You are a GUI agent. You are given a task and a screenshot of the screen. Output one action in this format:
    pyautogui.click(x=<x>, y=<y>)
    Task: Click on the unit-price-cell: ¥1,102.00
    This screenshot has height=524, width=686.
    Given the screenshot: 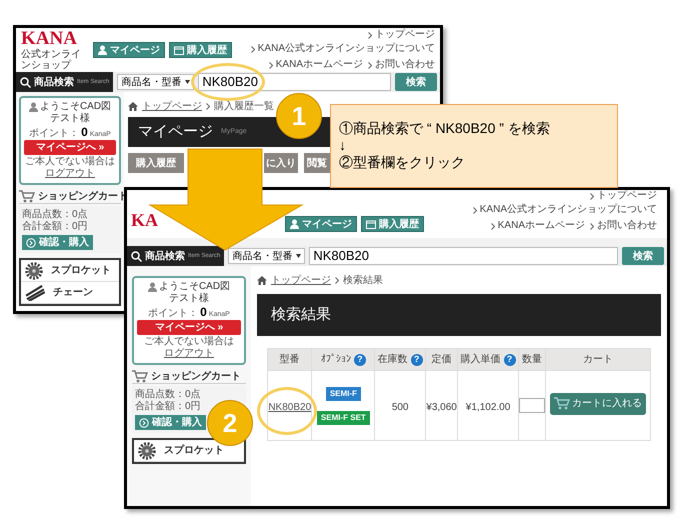 What is the action you would take?
    pyautogui.click(x=488, y=407)
    